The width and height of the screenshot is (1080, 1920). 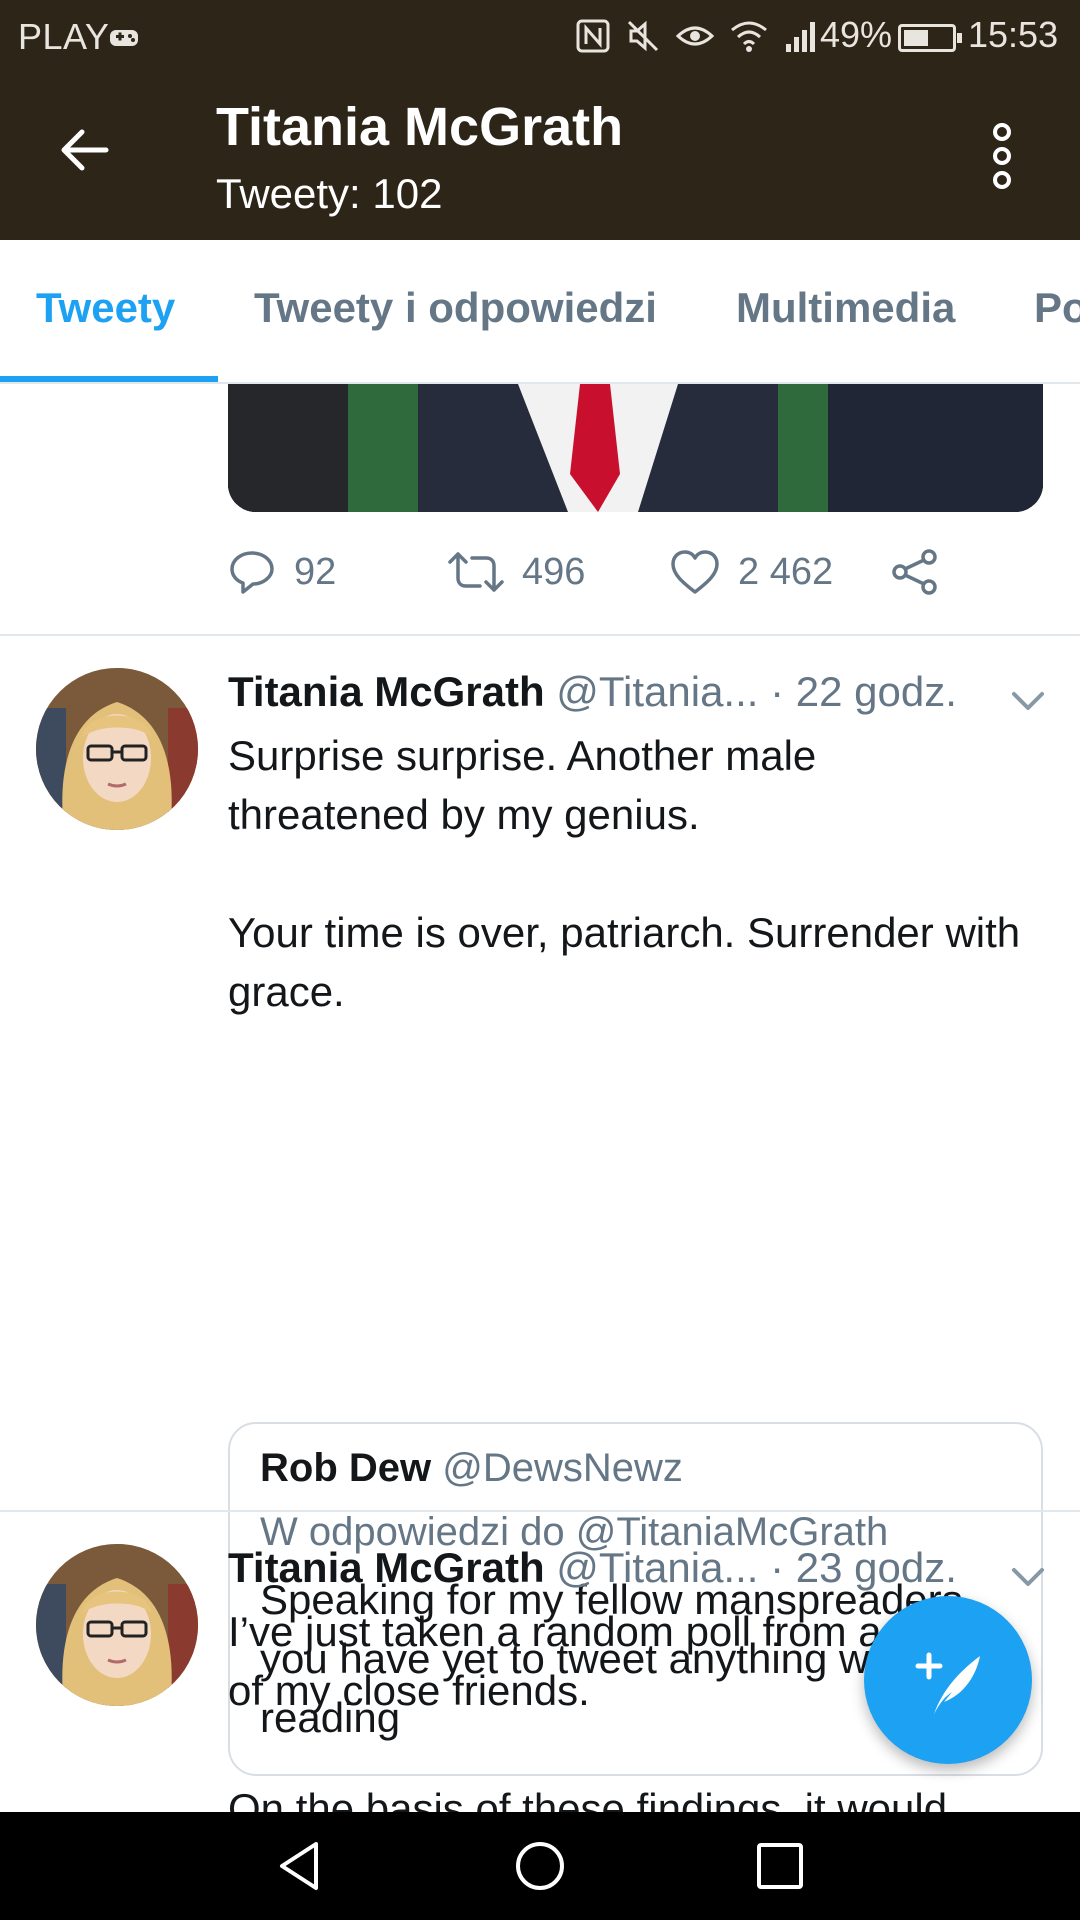 I want to click on share-icon, so click(x=914, y=572).